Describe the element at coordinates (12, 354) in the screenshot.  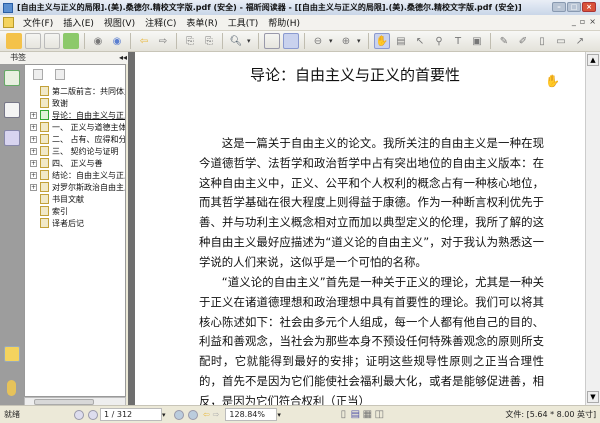
I see `comments-tab-icon` at that location.